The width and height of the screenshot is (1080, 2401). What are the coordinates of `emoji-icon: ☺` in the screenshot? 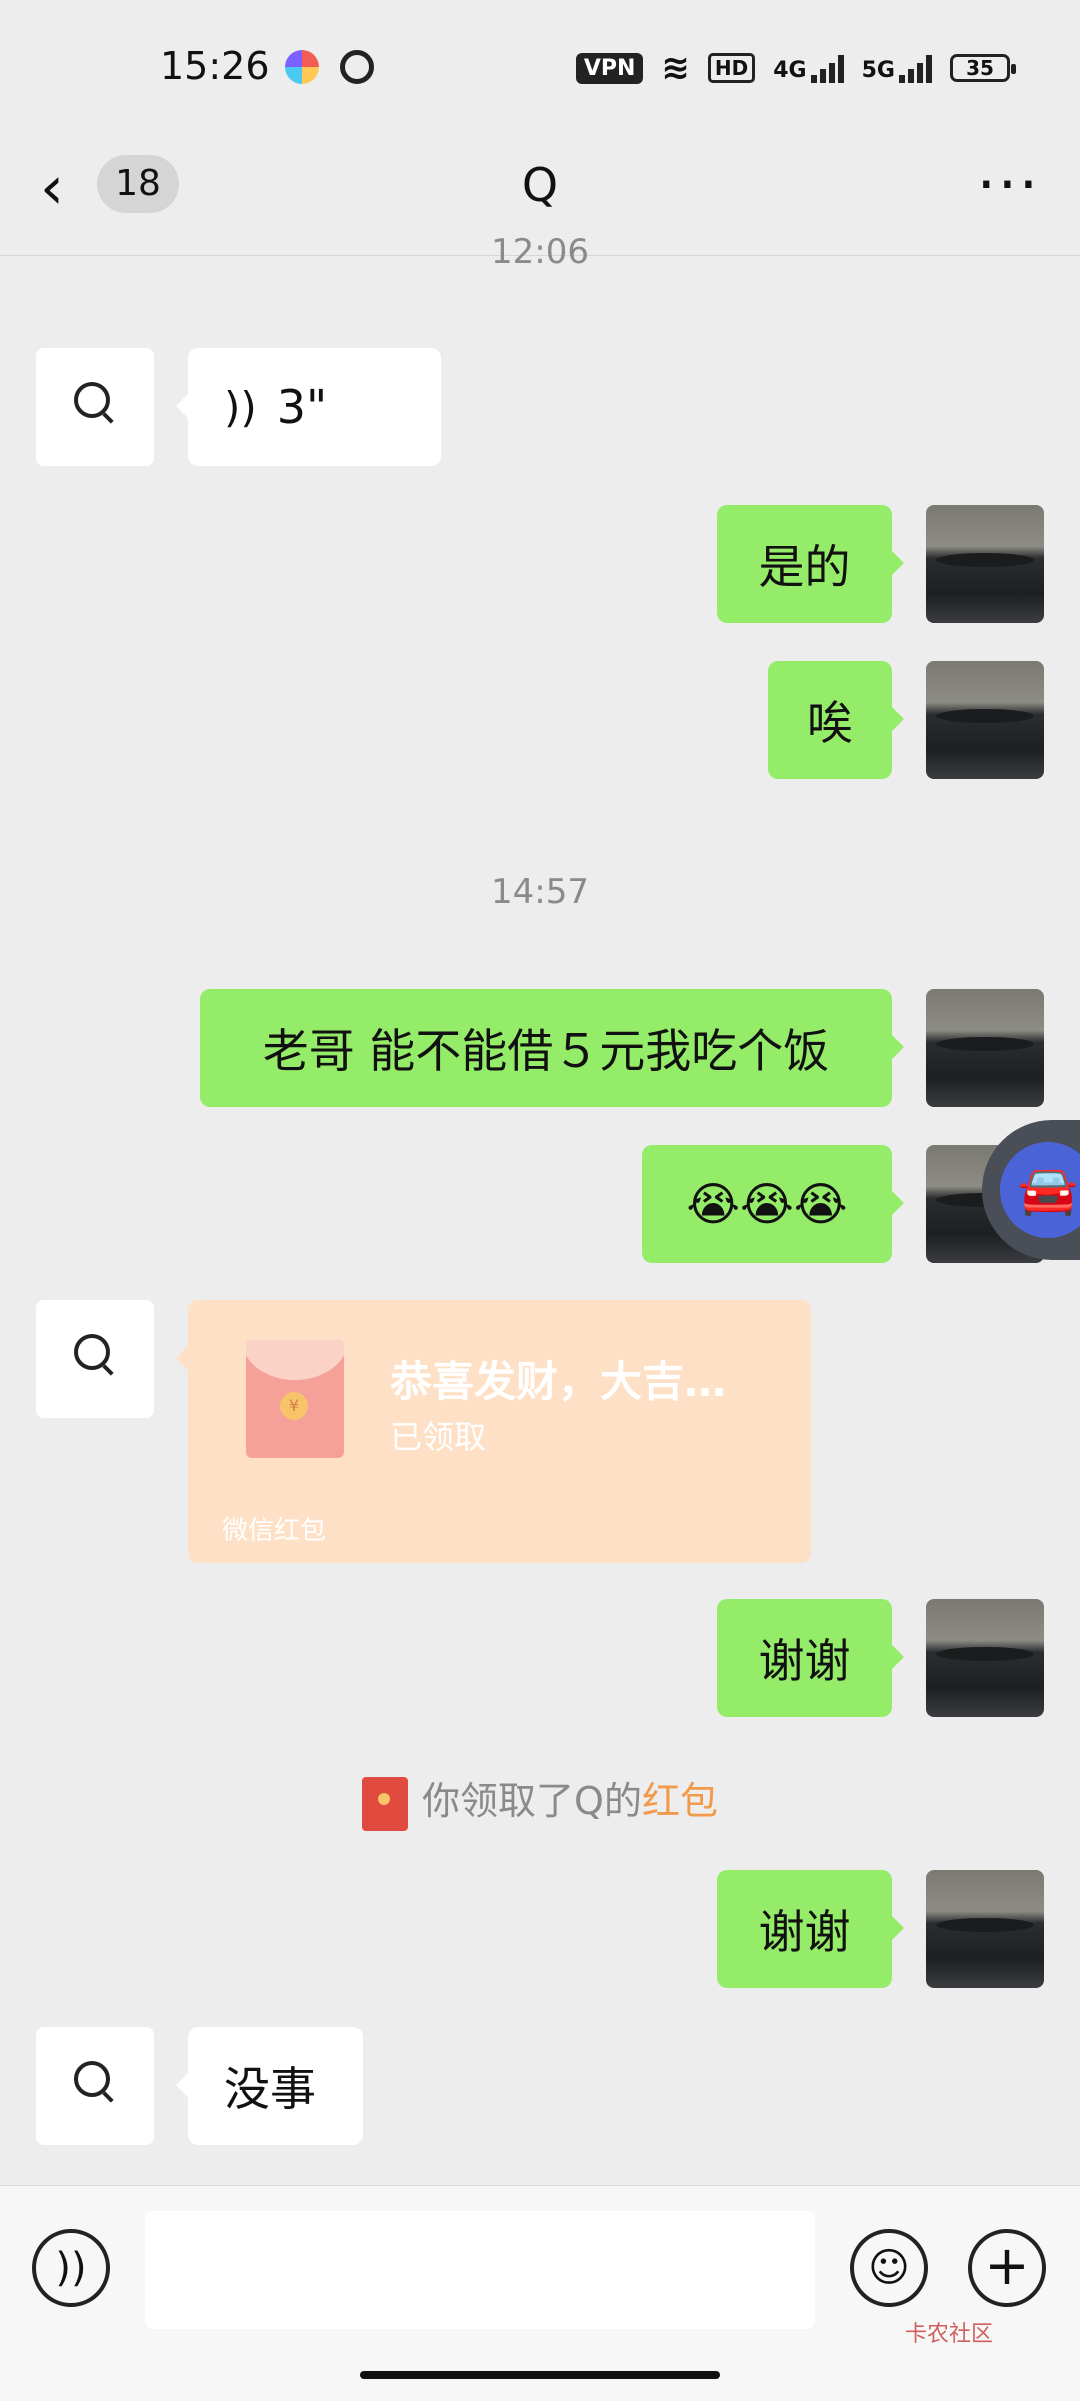 It's located at (889, 2268).